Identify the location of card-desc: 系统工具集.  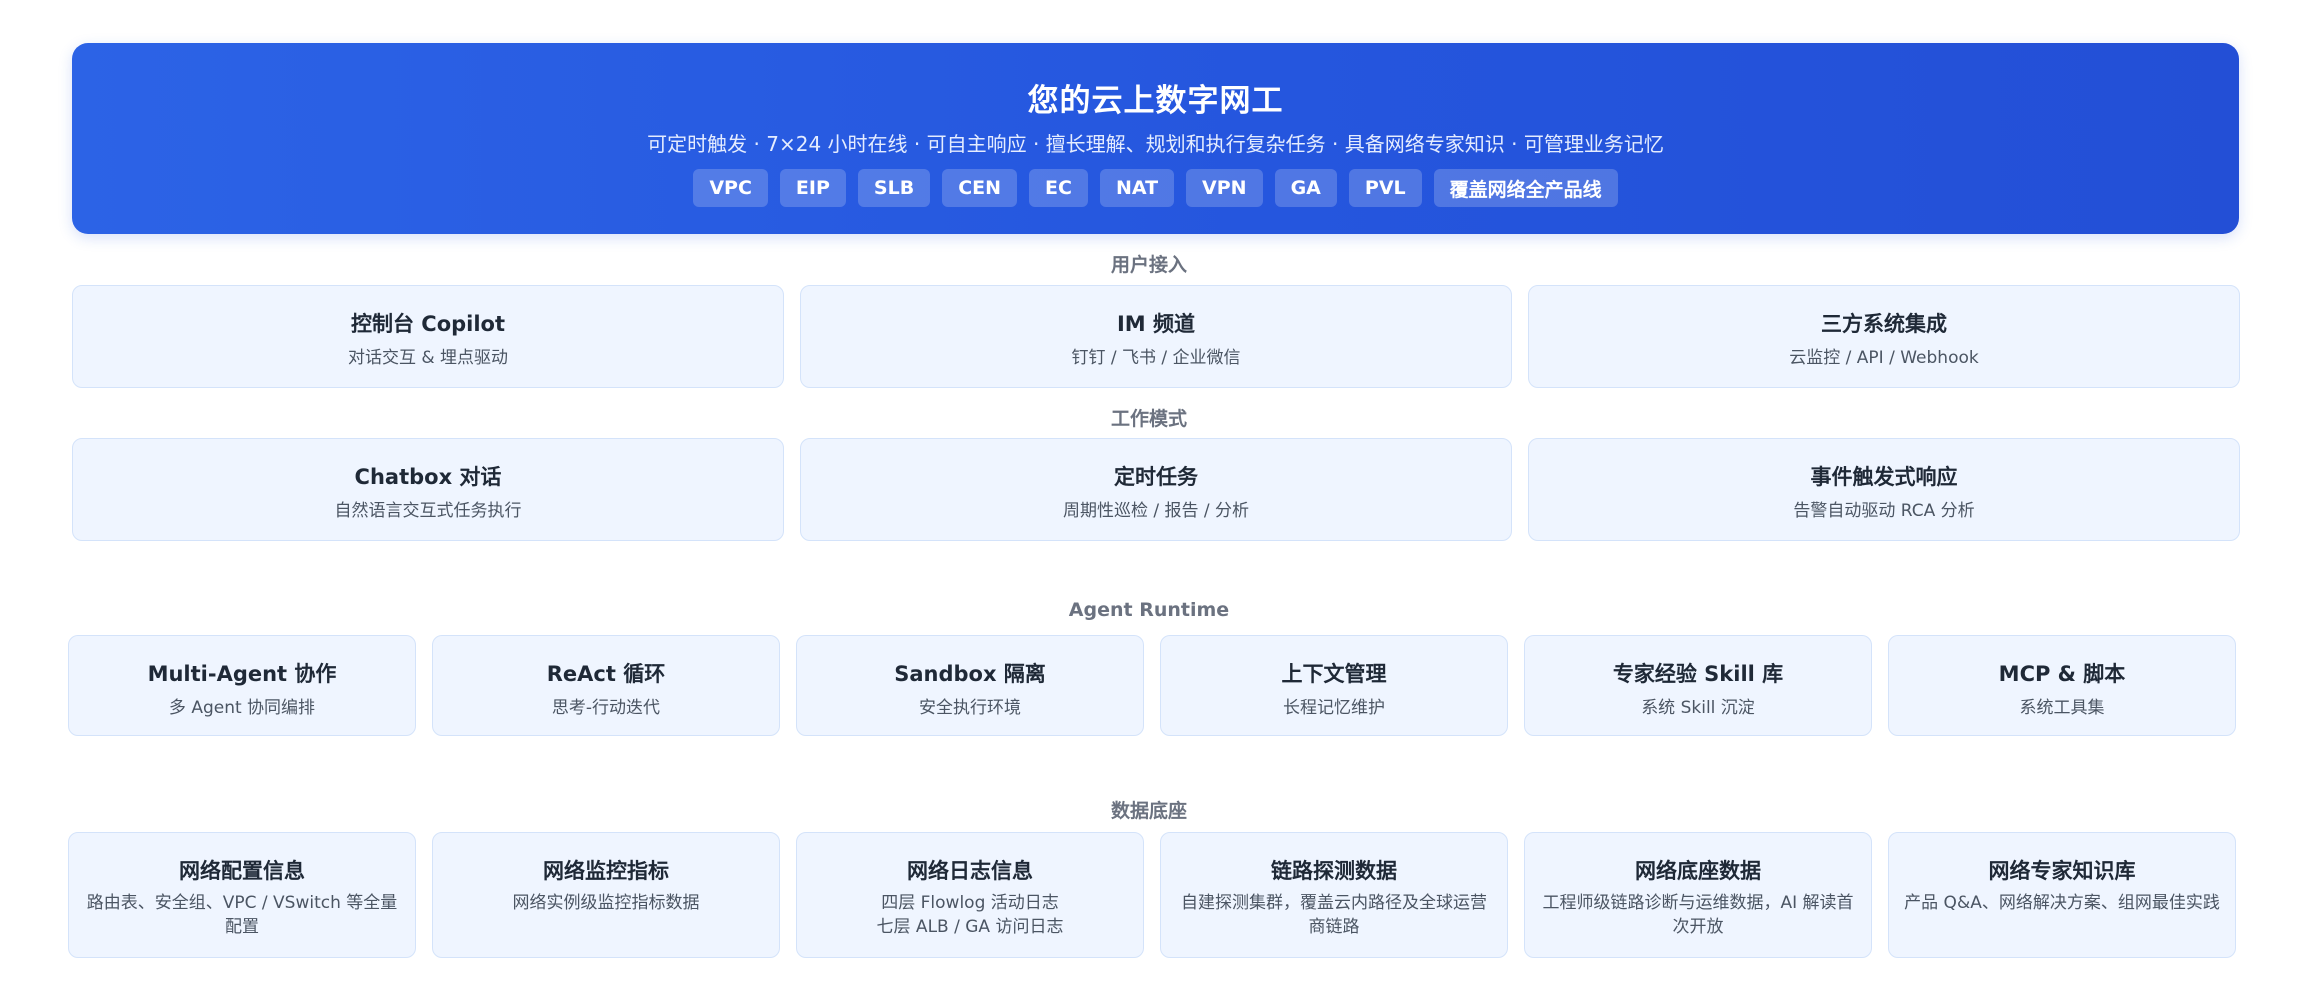
(2062, 708).